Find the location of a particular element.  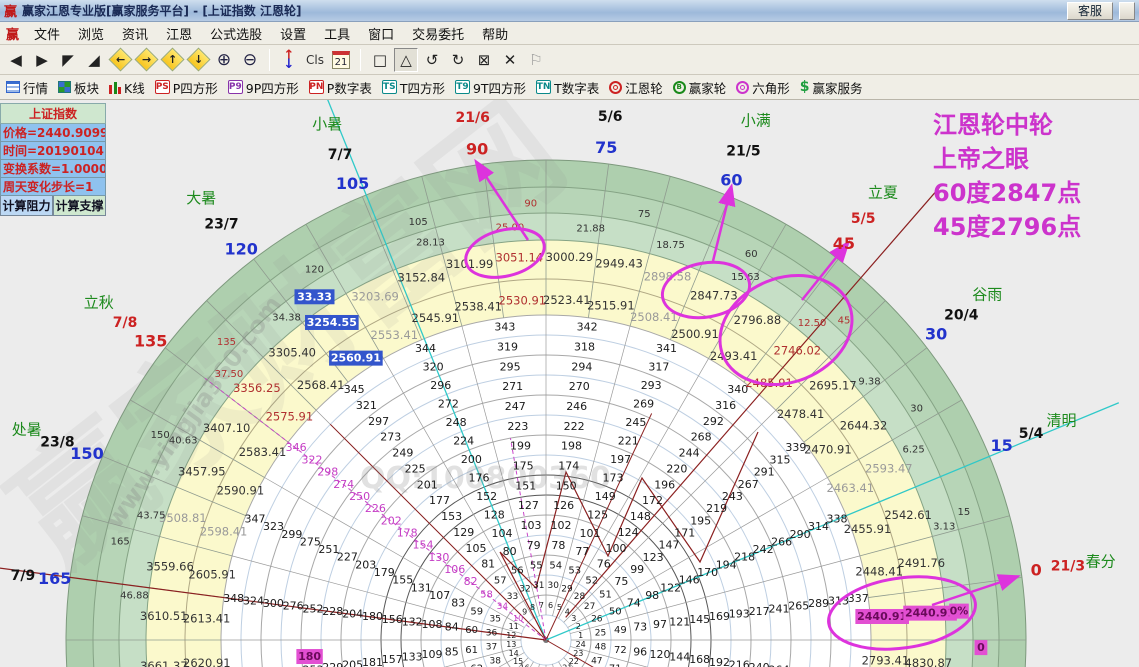

index-name: 上证指数 is located at coordinates (53, 113).